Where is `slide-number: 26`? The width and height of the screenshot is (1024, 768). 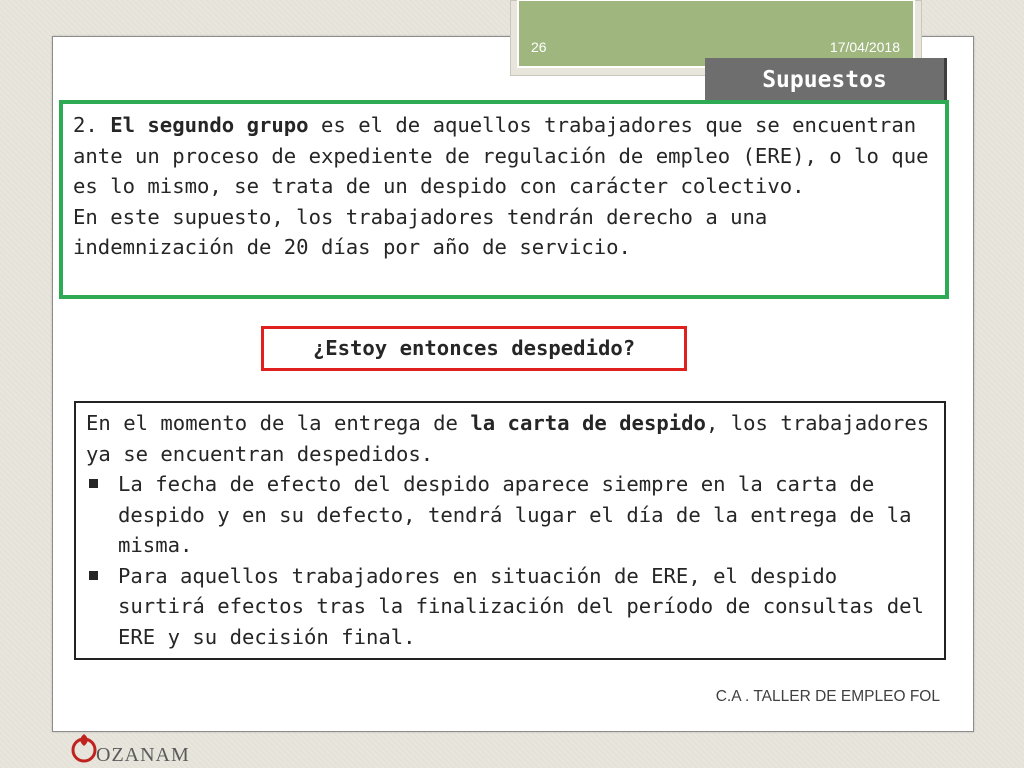 slide-number: 26 is located at coordinates (539, 47).